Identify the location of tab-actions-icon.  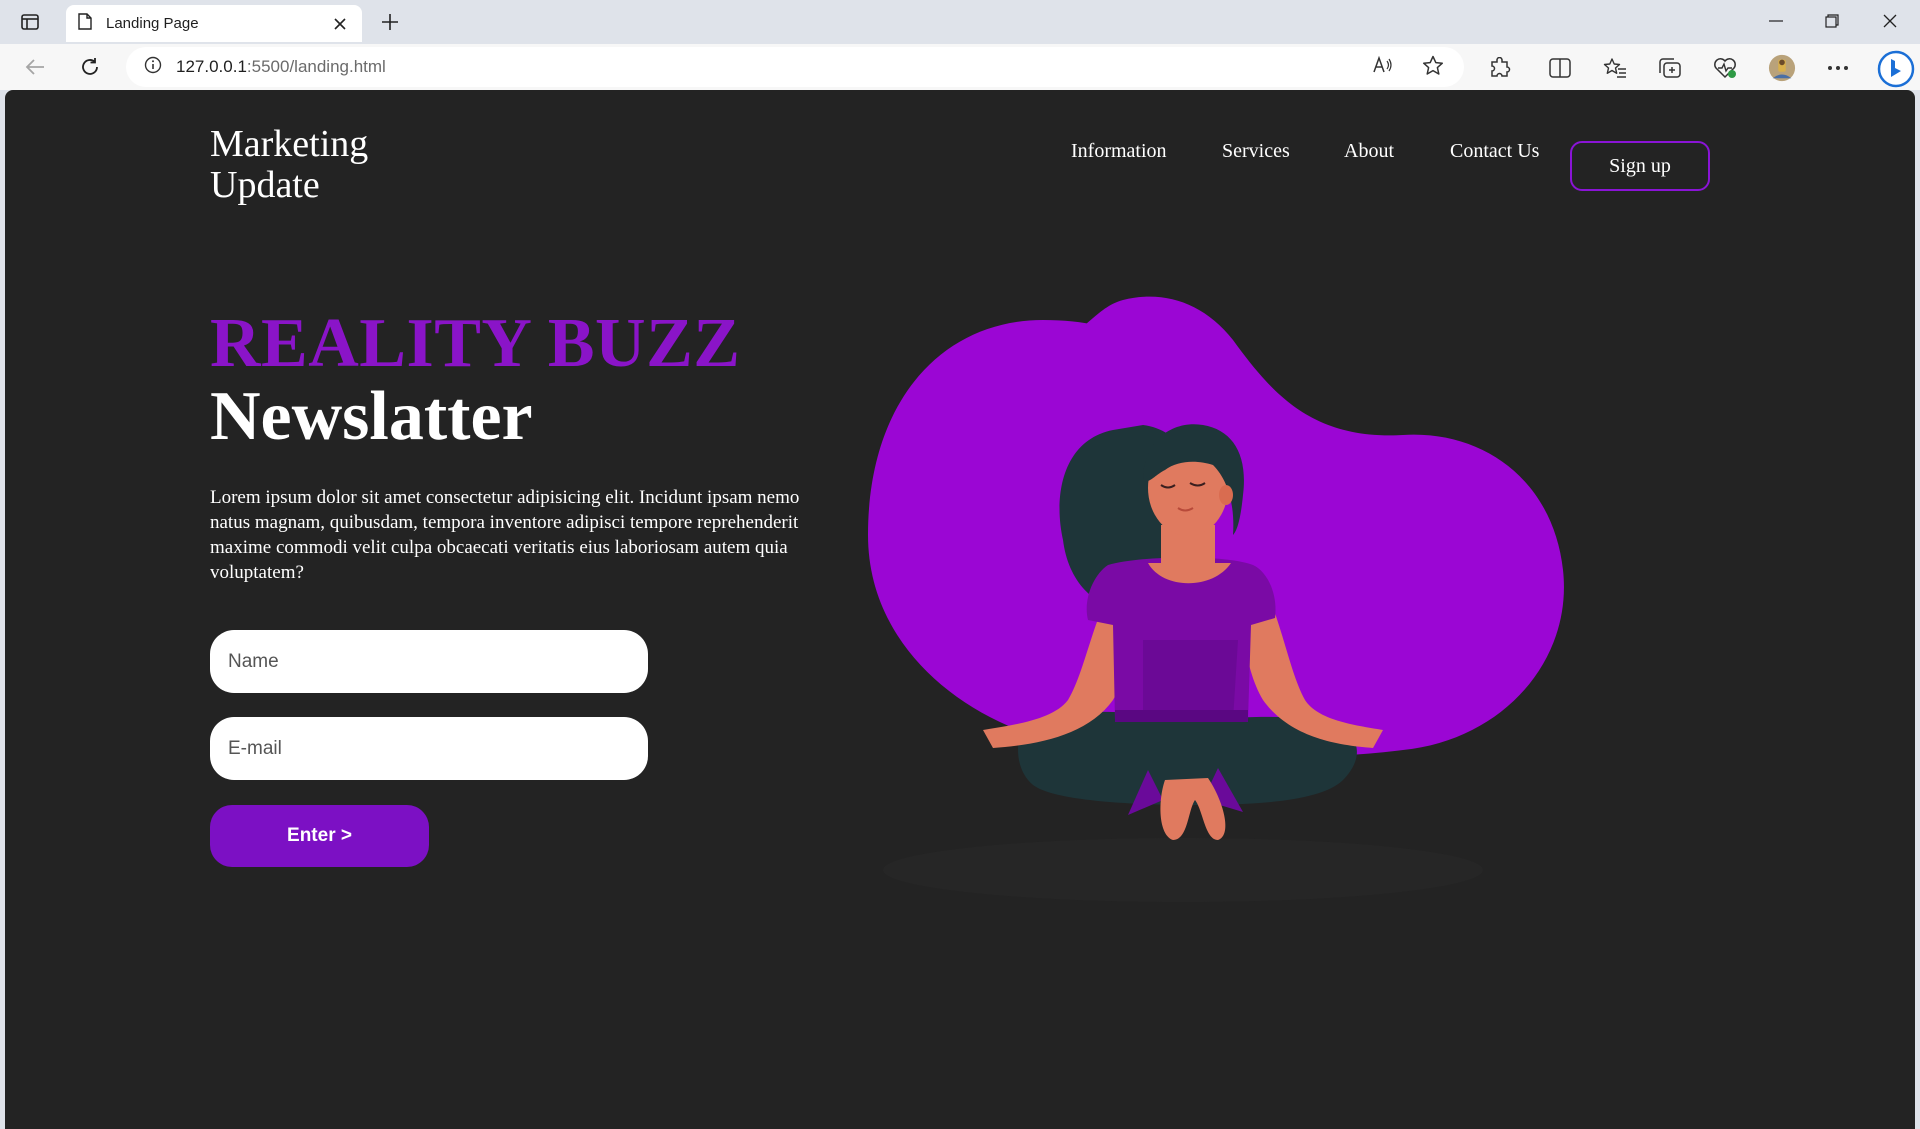
(30, 22).